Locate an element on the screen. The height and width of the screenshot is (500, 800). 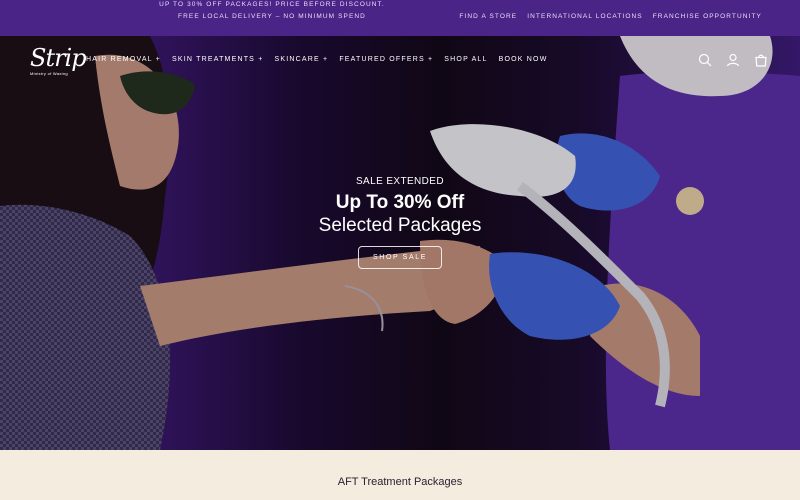
nav-featured-offers: FEATURED OFFERS + is located at coordinates (386, 59).